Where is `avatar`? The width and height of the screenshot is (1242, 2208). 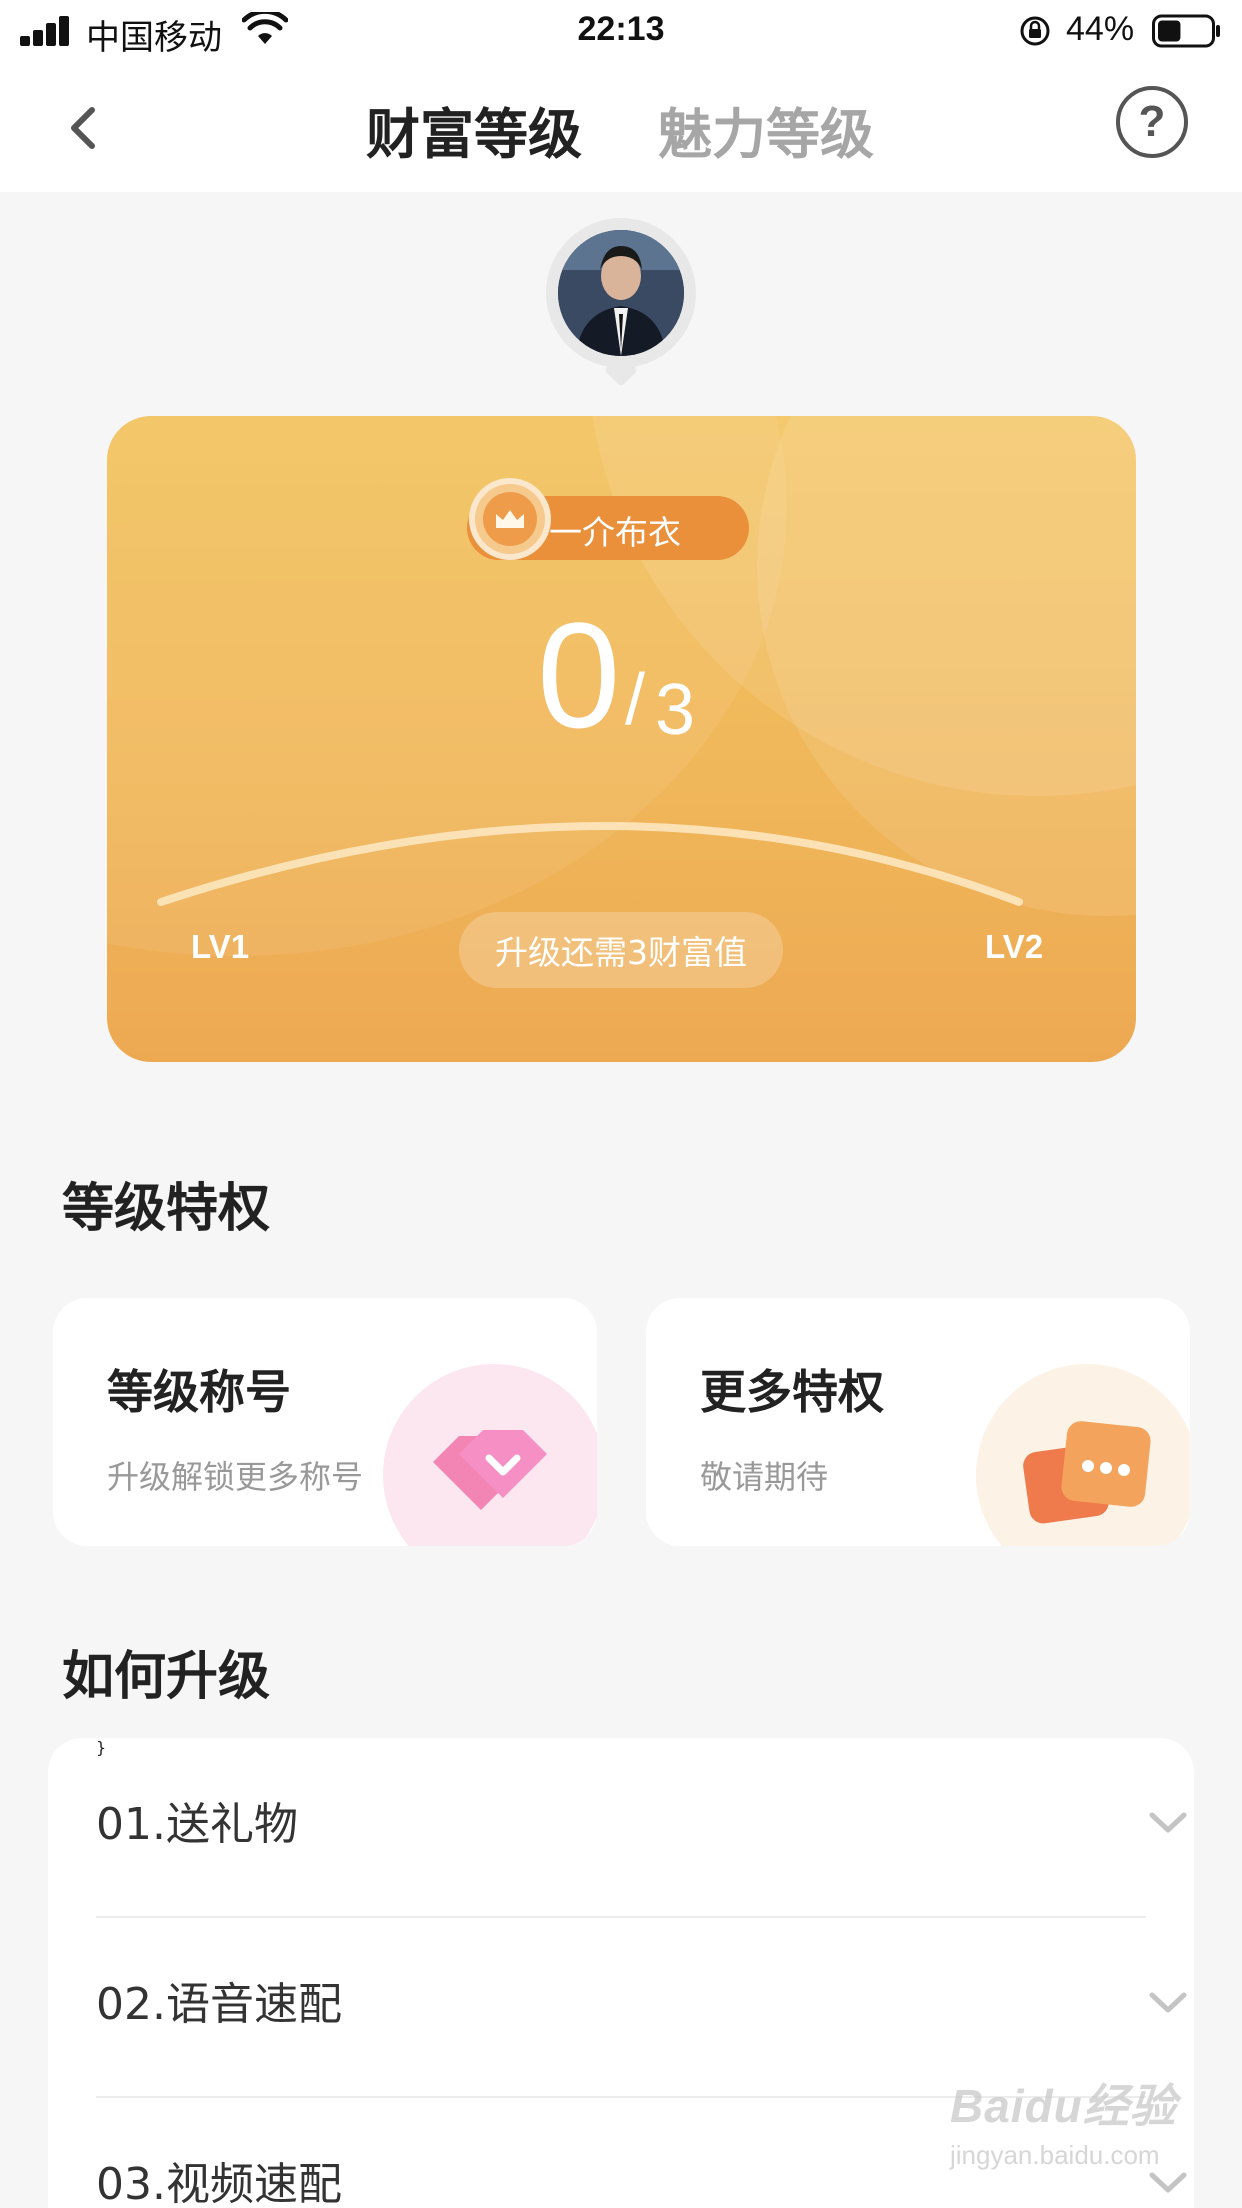 avatar is located at coordinates (621, 293).